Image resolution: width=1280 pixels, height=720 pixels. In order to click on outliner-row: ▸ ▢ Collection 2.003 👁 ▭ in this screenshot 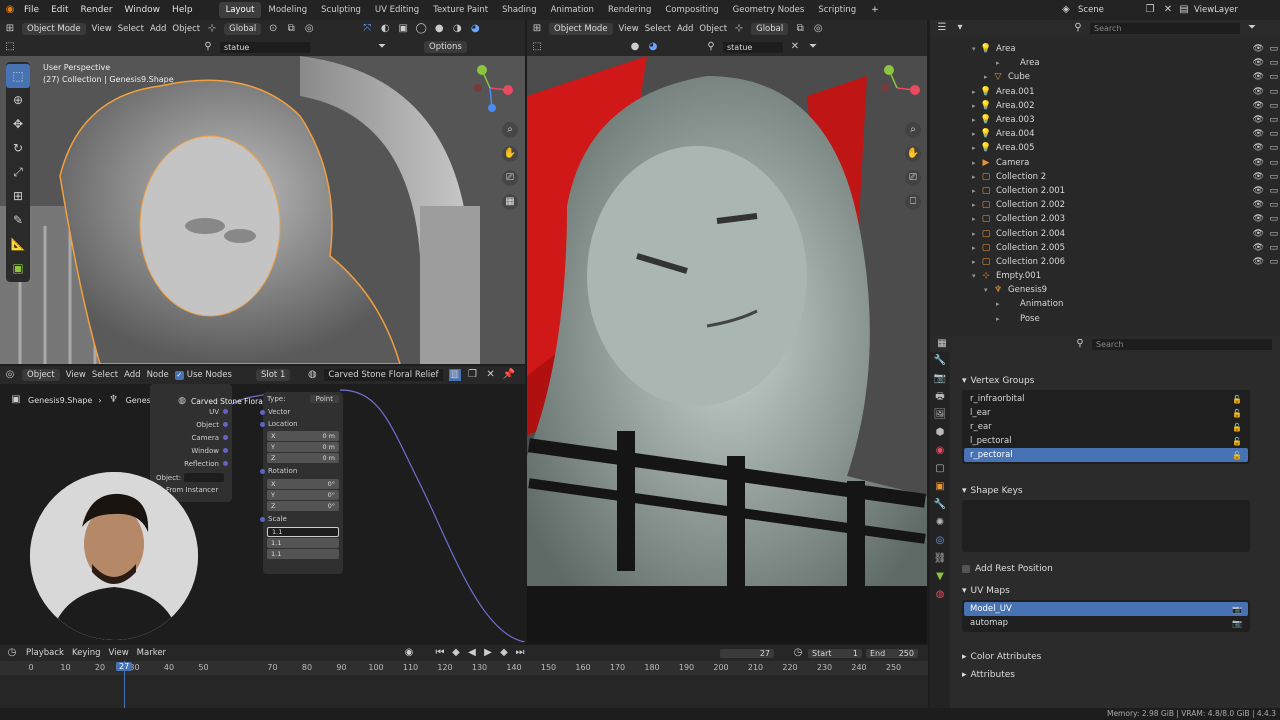, I will do `click(1105, 219)`.